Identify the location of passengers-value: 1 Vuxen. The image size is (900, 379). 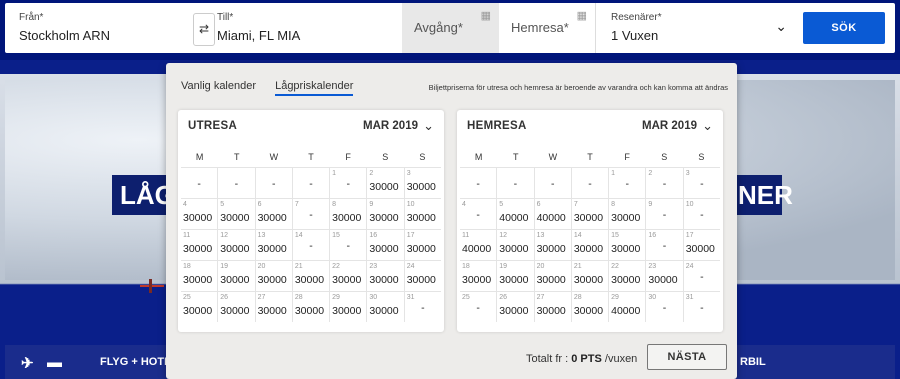
(634, 35).